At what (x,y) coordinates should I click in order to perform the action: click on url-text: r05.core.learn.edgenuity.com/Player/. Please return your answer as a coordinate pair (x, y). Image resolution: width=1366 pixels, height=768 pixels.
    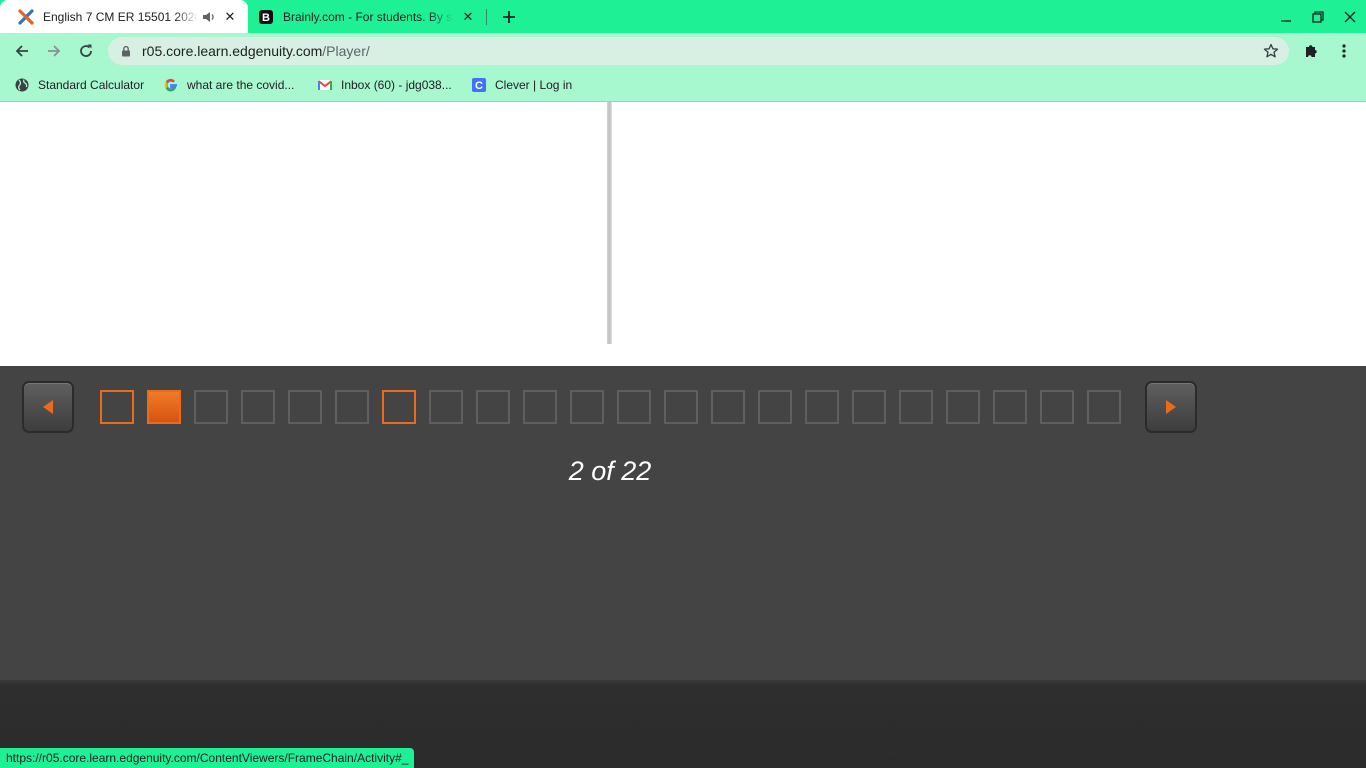
    Looking at the image, I should click on (256, 51).